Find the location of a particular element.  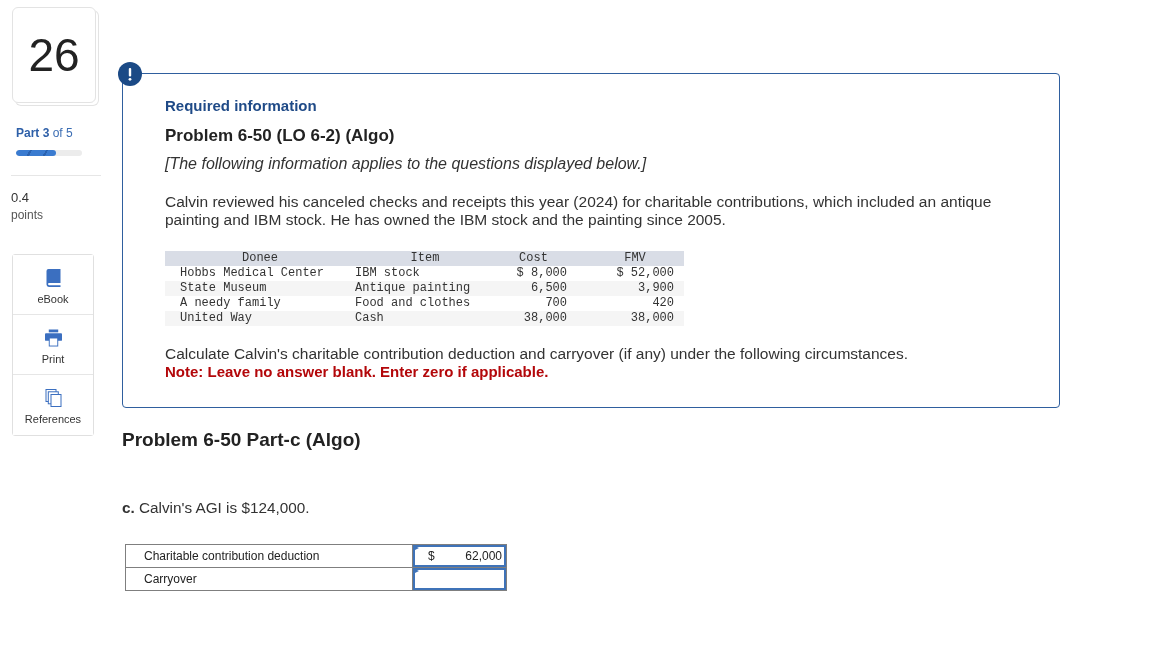

tool-button: eBook is located at coordinates (53, 285).